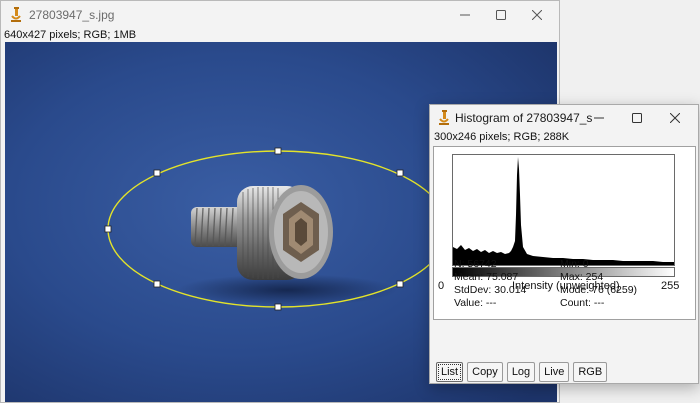 The image size is (700, 403). What do you see at coordinates (72, 15) in the screenshot?
I see `image-window-title: 27803947_s.jpg` at bounding box center [72, 15].